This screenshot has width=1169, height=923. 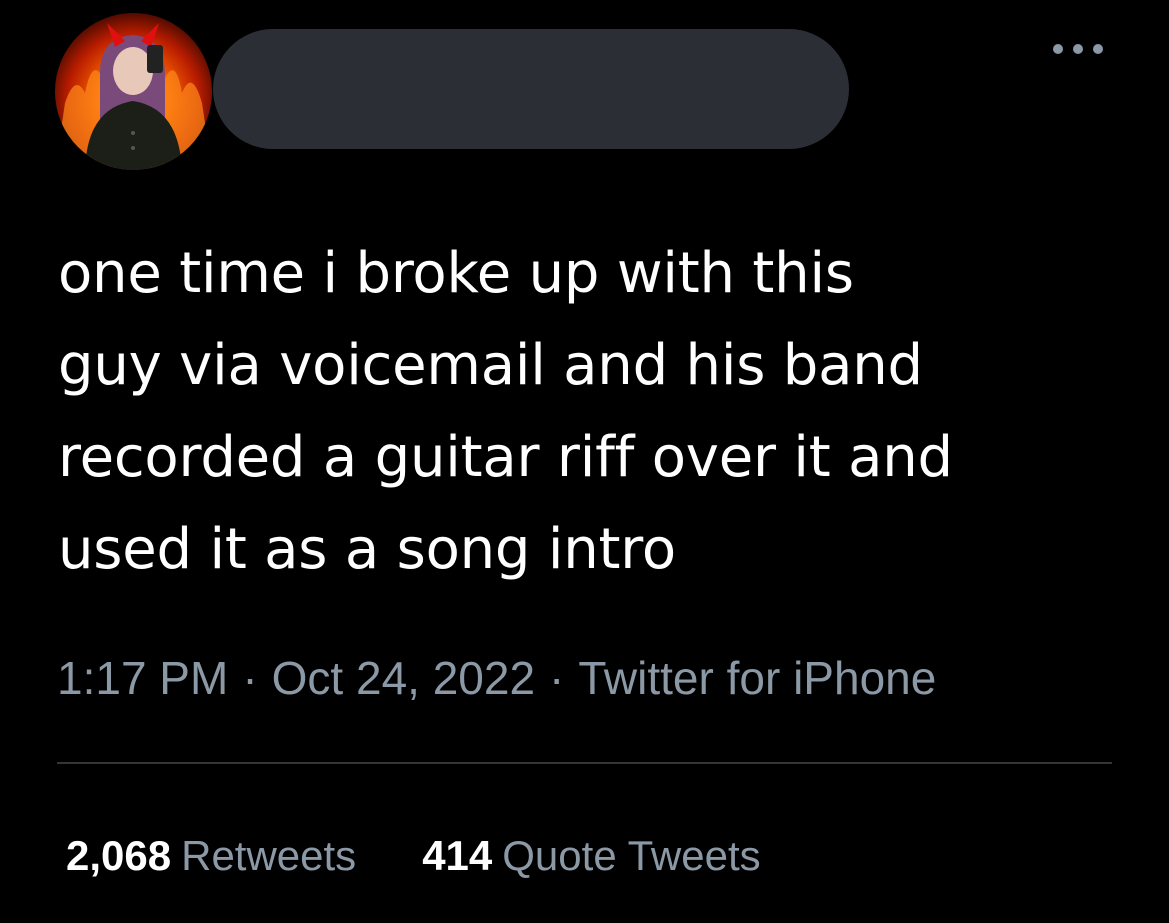 I want to click on avatar-image, so click(x=133, y=91).